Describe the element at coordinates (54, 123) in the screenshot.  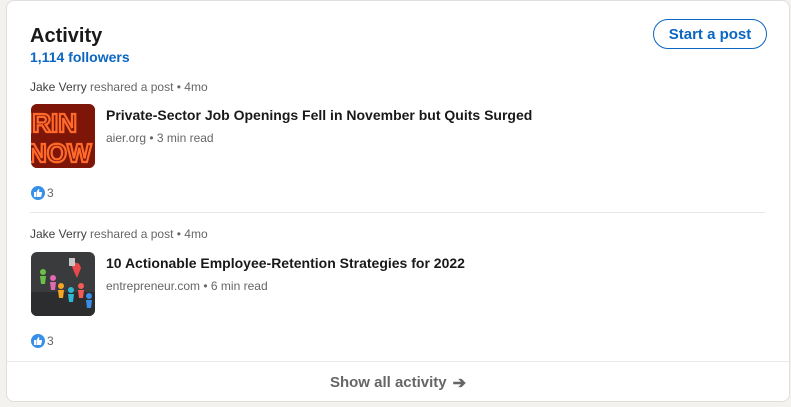
I see `thumb-neon-text-1: IRIN` at that location.